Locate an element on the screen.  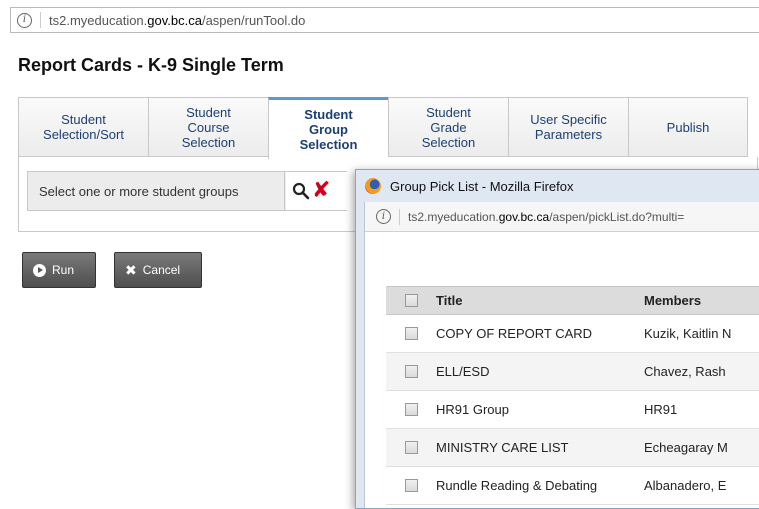
play-circle-icon is located at coordinates (39, 270).